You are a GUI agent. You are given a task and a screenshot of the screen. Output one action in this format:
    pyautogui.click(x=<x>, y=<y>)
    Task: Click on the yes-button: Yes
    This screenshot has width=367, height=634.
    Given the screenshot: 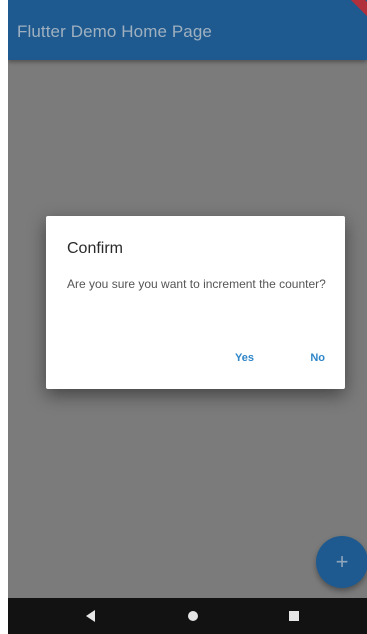 What is the action you would take?
    pyautogui.click(x=244, y=358)
    